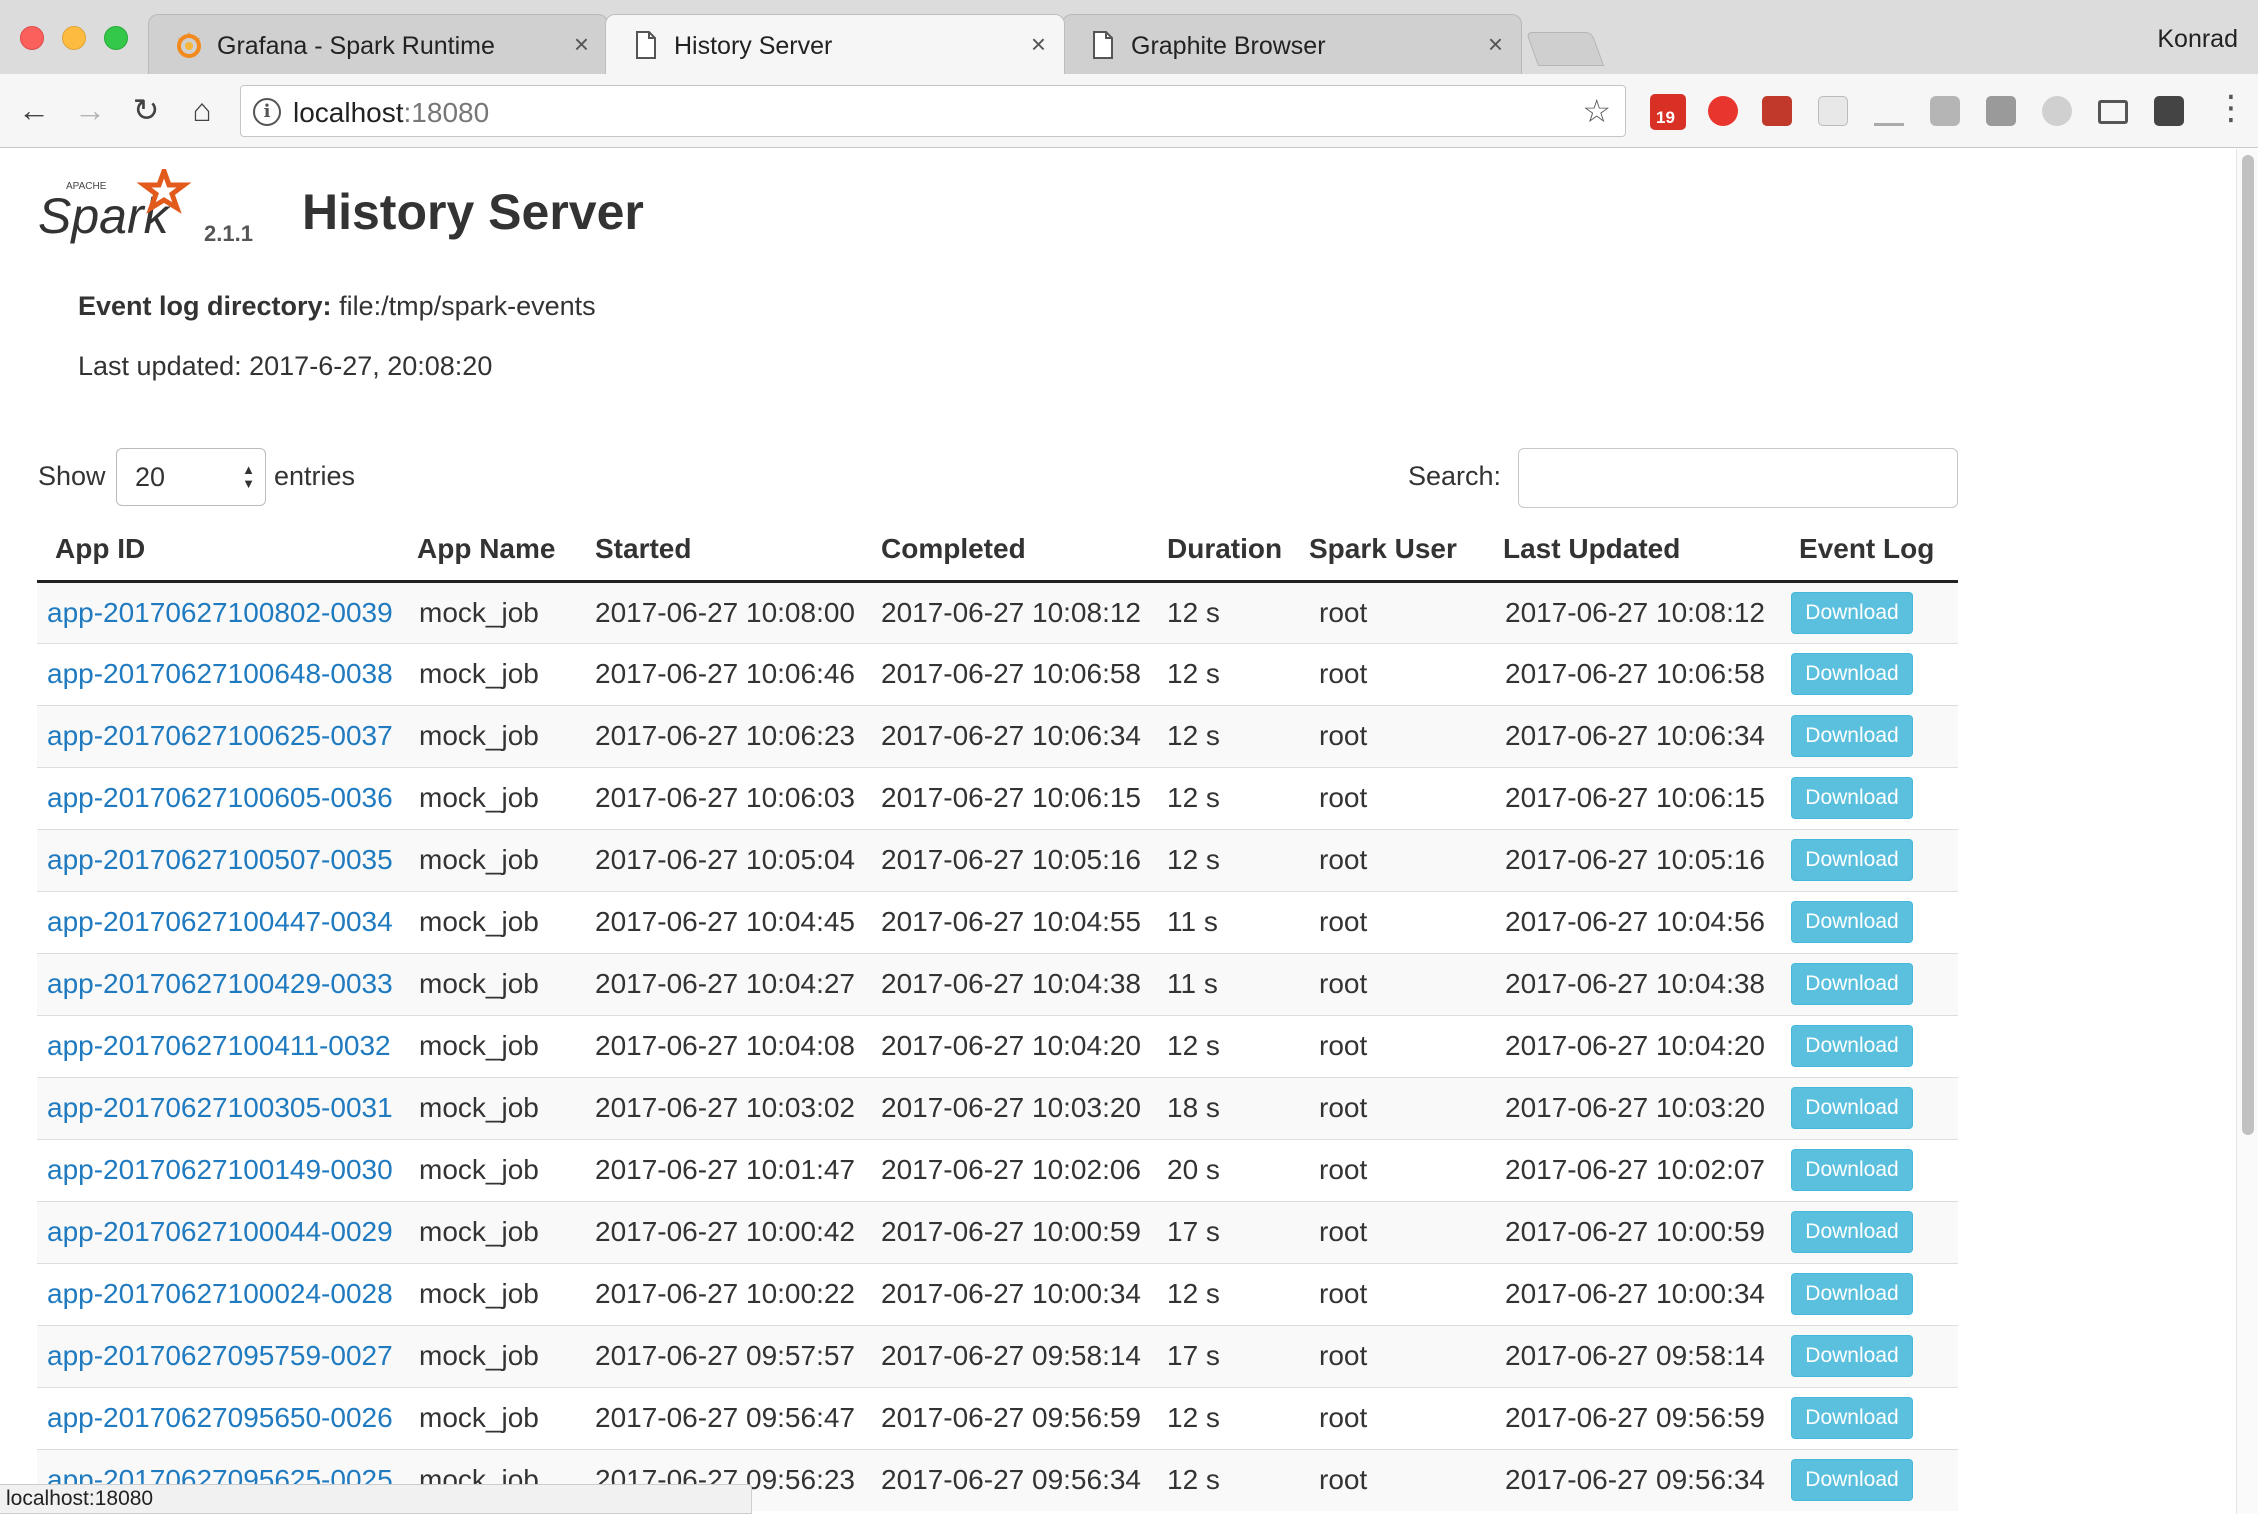 Image resolution: width=2258 pixels, height=1514 pixels. What do you see at coordinates (116, 38) in the screenshot?
I see `maximize-window-button` at bounding box center [116, 38].